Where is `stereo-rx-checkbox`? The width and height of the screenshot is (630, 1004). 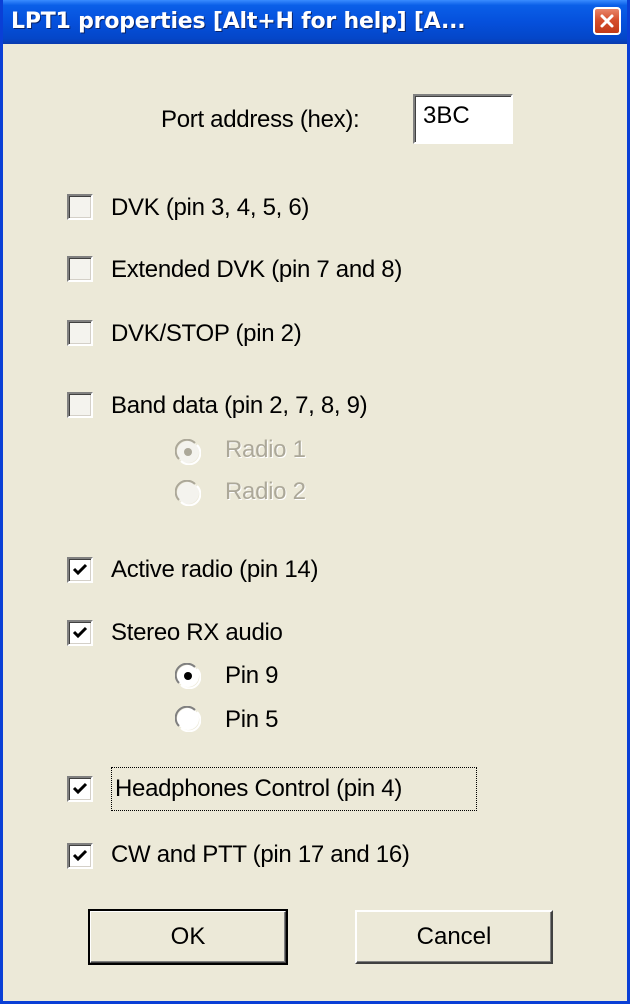
stereo-rx-checkbox is located at coordinates (80, 633).